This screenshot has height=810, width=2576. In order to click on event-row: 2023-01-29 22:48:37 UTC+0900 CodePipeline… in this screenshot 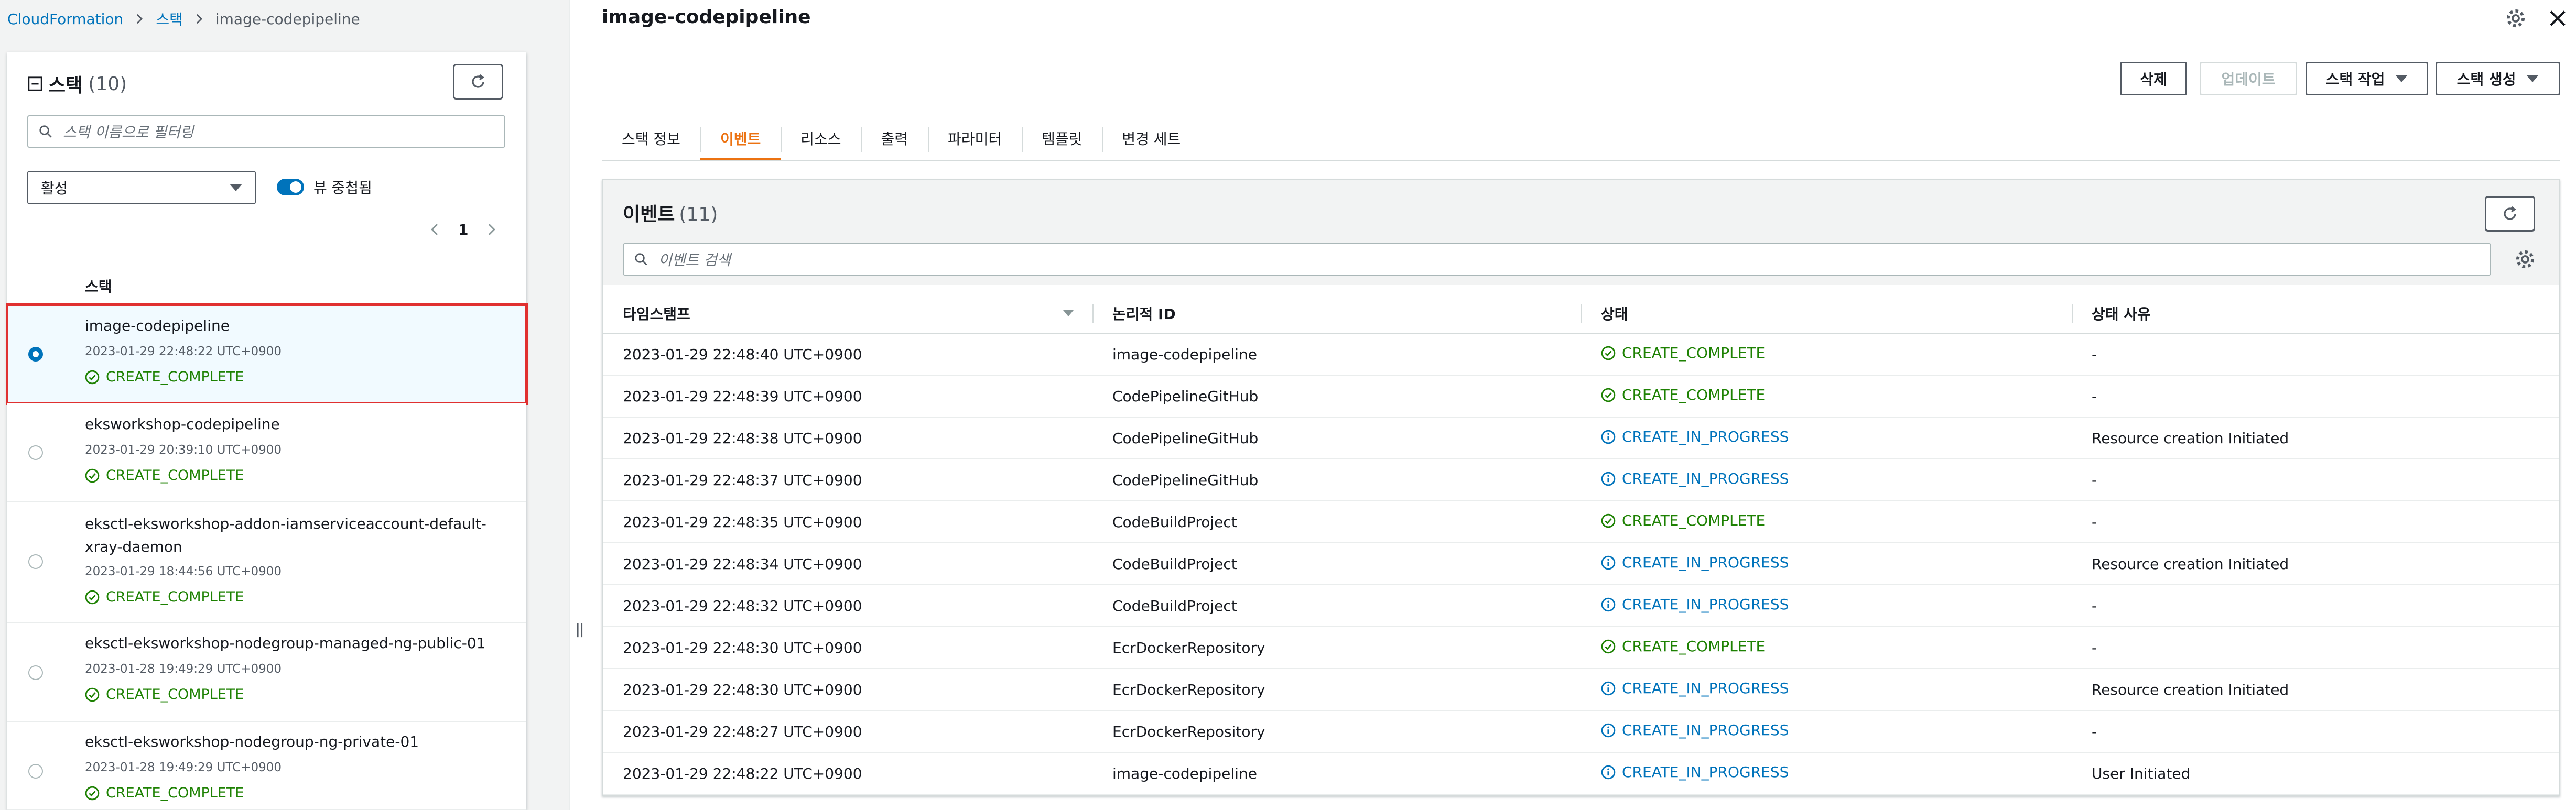, I will do `click(1581, 480)`.